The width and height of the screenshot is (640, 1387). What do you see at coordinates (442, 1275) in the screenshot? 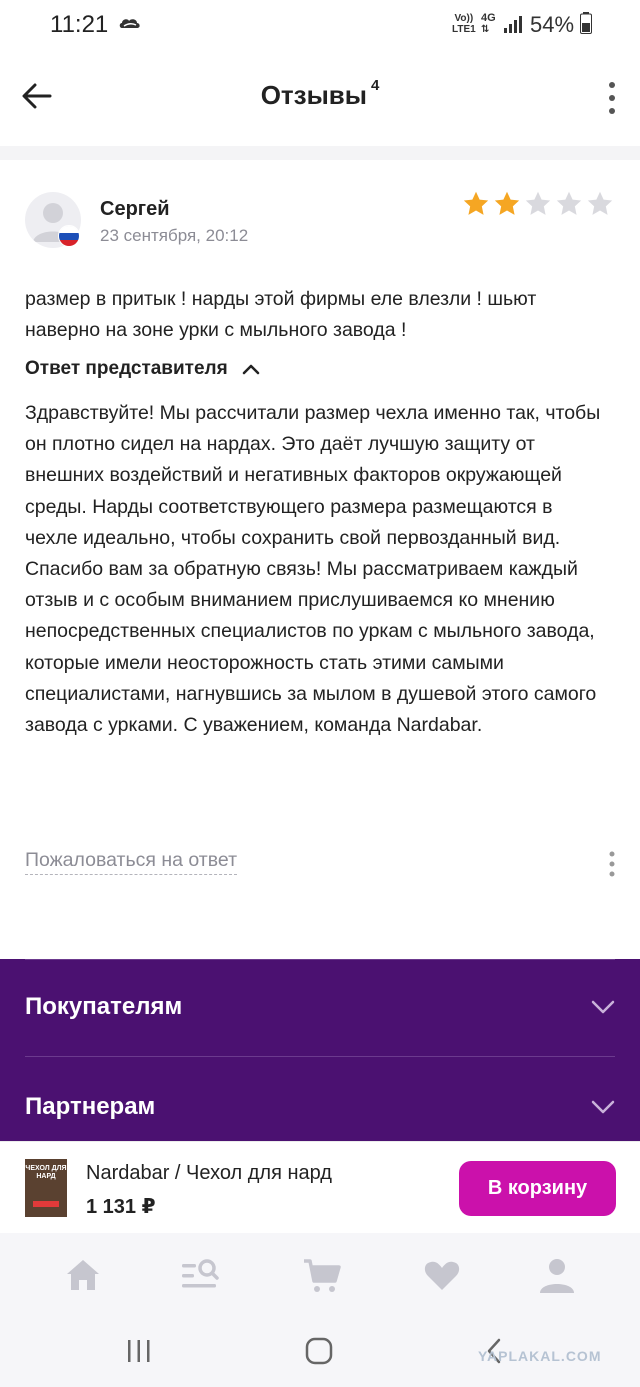
I see `heart-icon` at bounding box center [442, 1275].